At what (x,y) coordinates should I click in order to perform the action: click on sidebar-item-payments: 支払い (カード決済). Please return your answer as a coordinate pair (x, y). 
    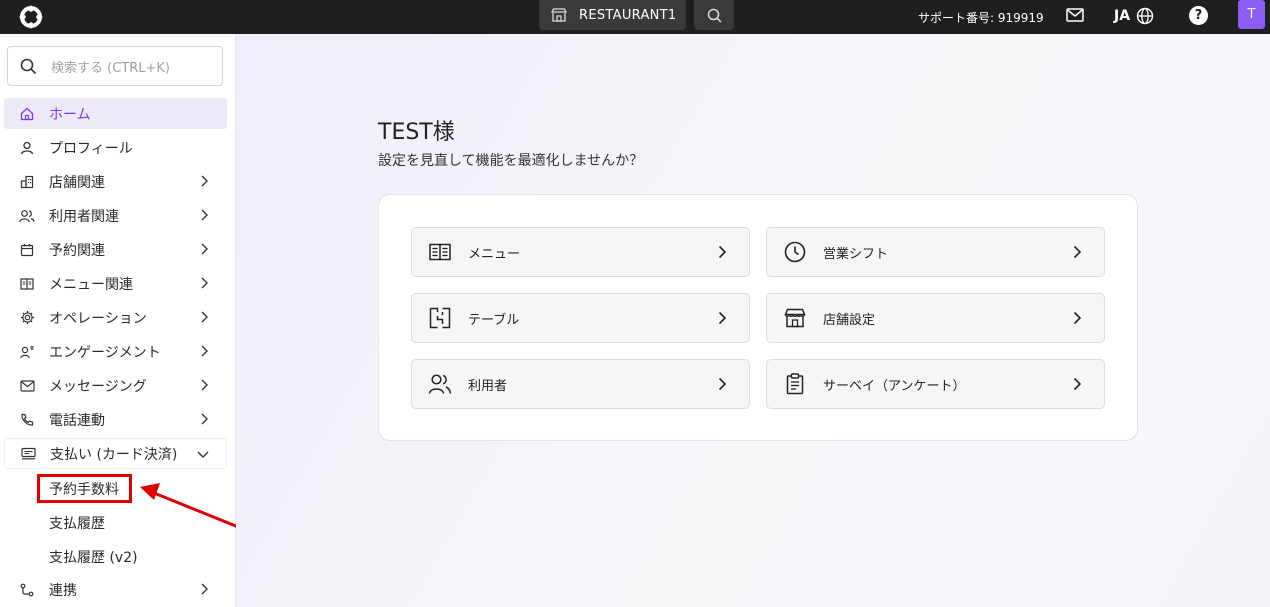
    Looking at the image, I should click on (115, 453).